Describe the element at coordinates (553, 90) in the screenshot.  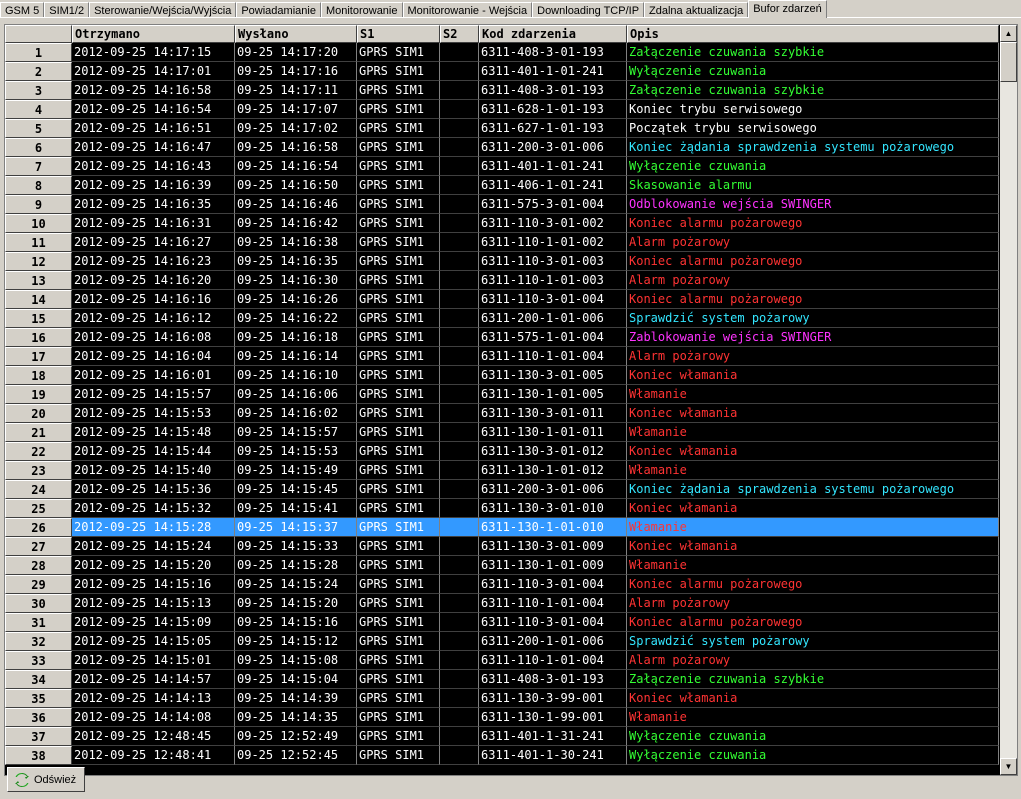
I see `event-code-cell: 6311-408-3-01-193` at that location.